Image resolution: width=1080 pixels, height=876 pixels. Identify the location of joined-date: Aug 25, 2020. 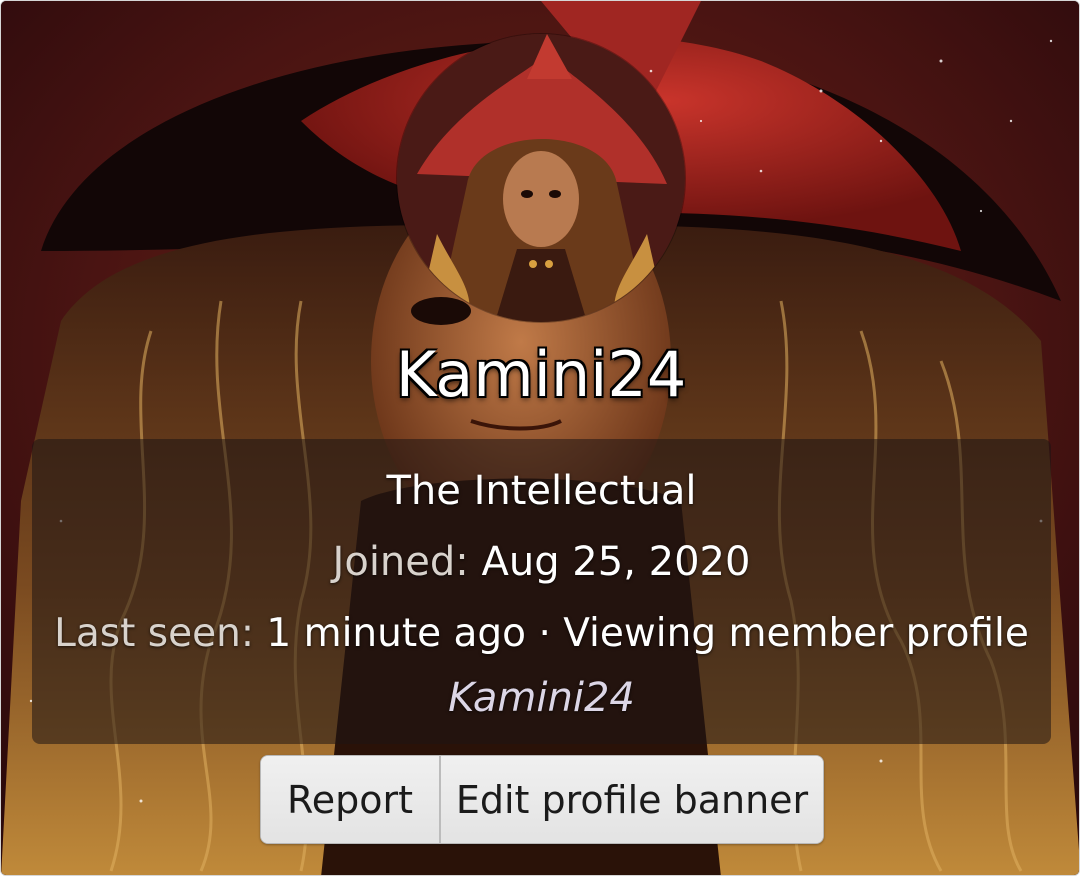
(616, 562).